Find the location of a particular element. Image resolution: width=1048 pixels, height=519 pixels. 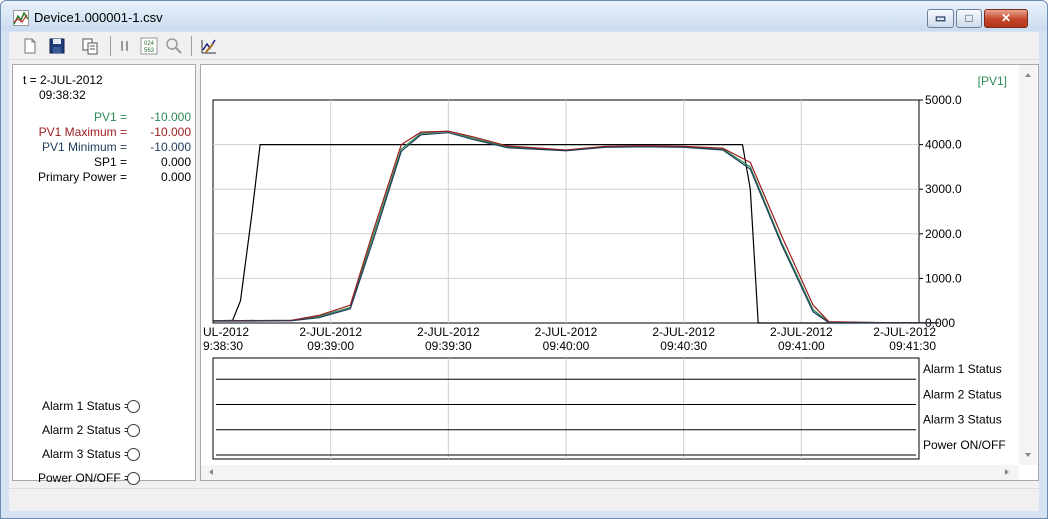

alarm-row: Power ON/OFF = is located at coordinates (104, 479).